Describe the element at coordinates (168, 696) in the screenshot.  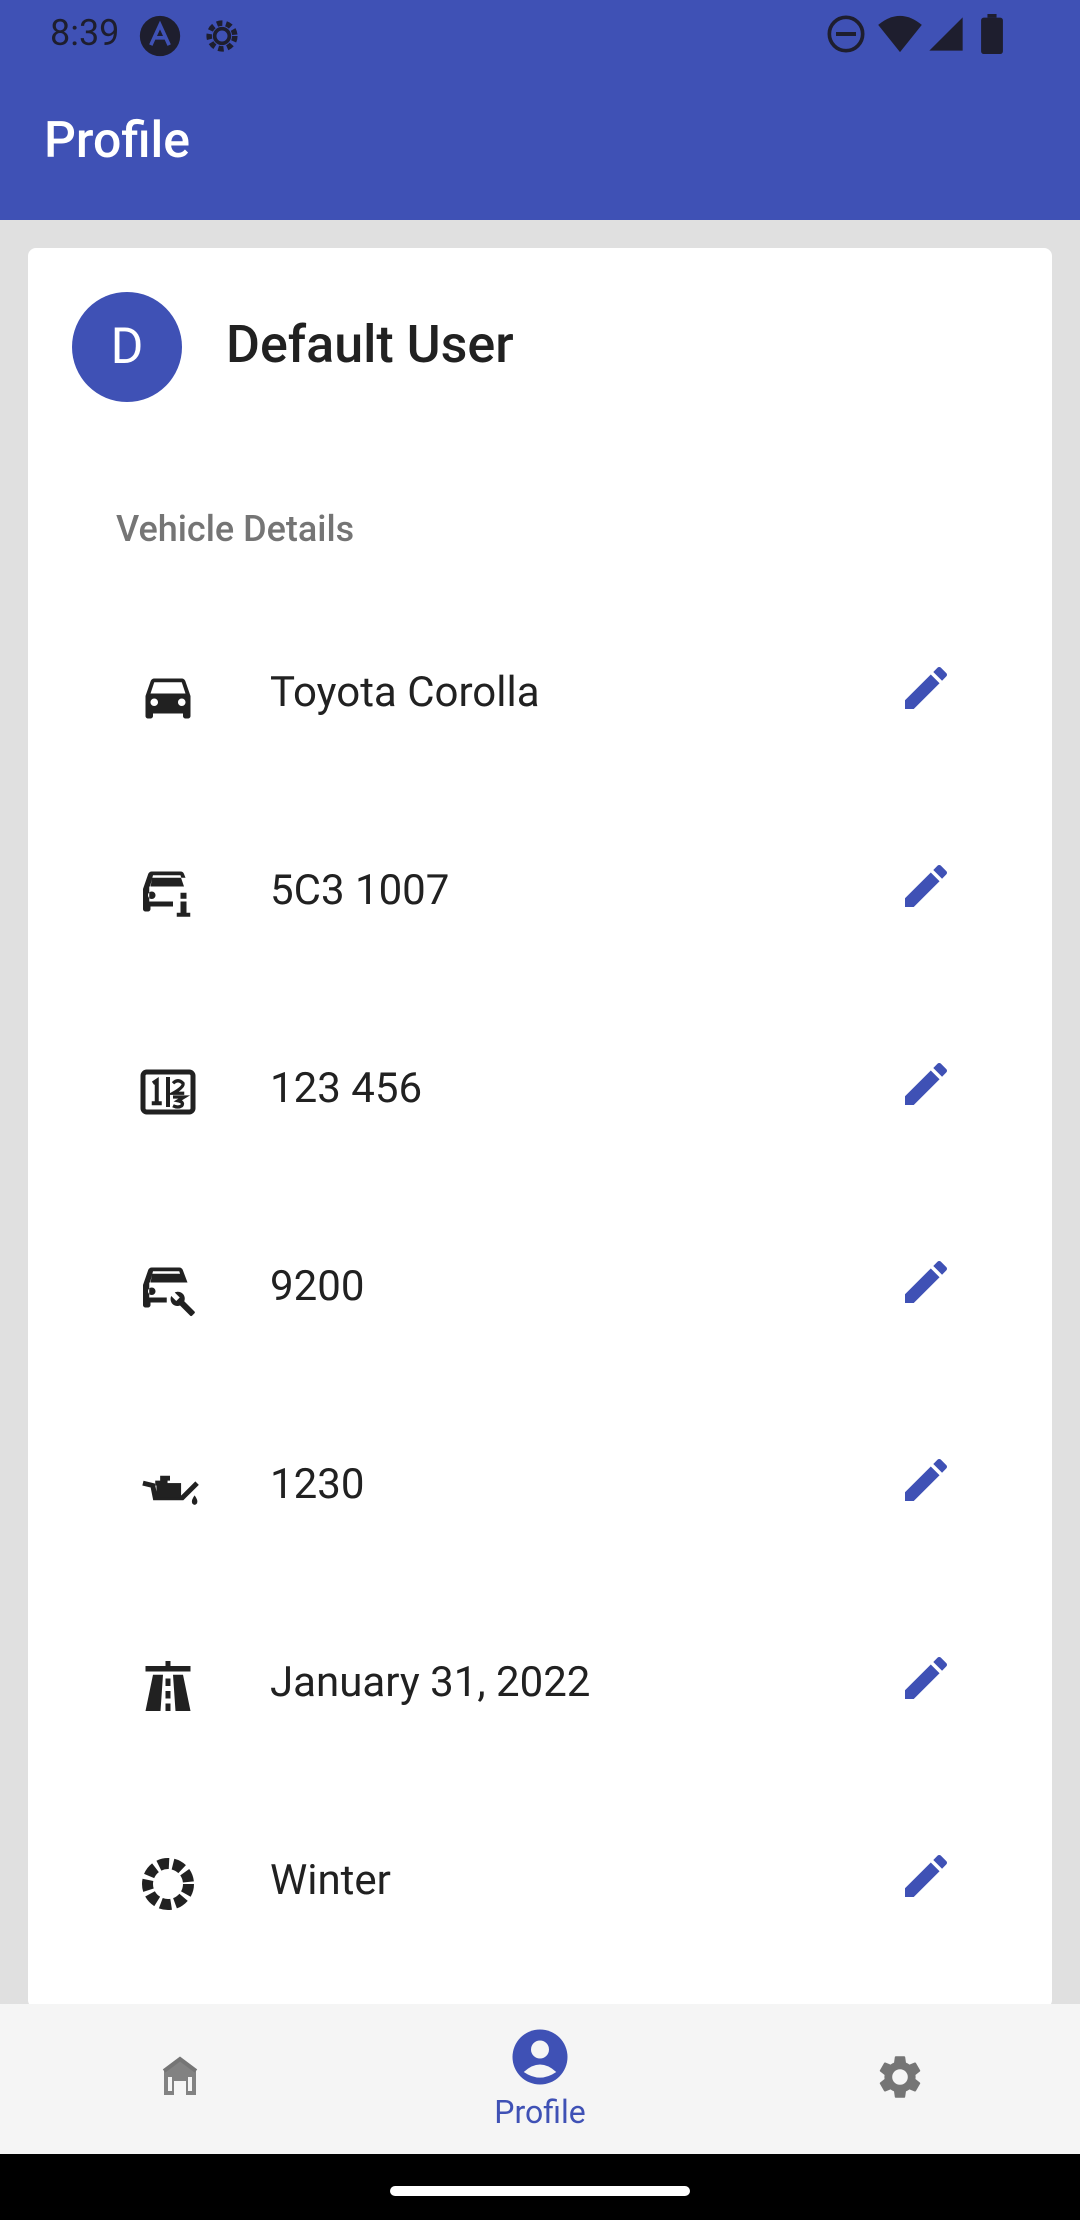
I see `car-icon` at that location.